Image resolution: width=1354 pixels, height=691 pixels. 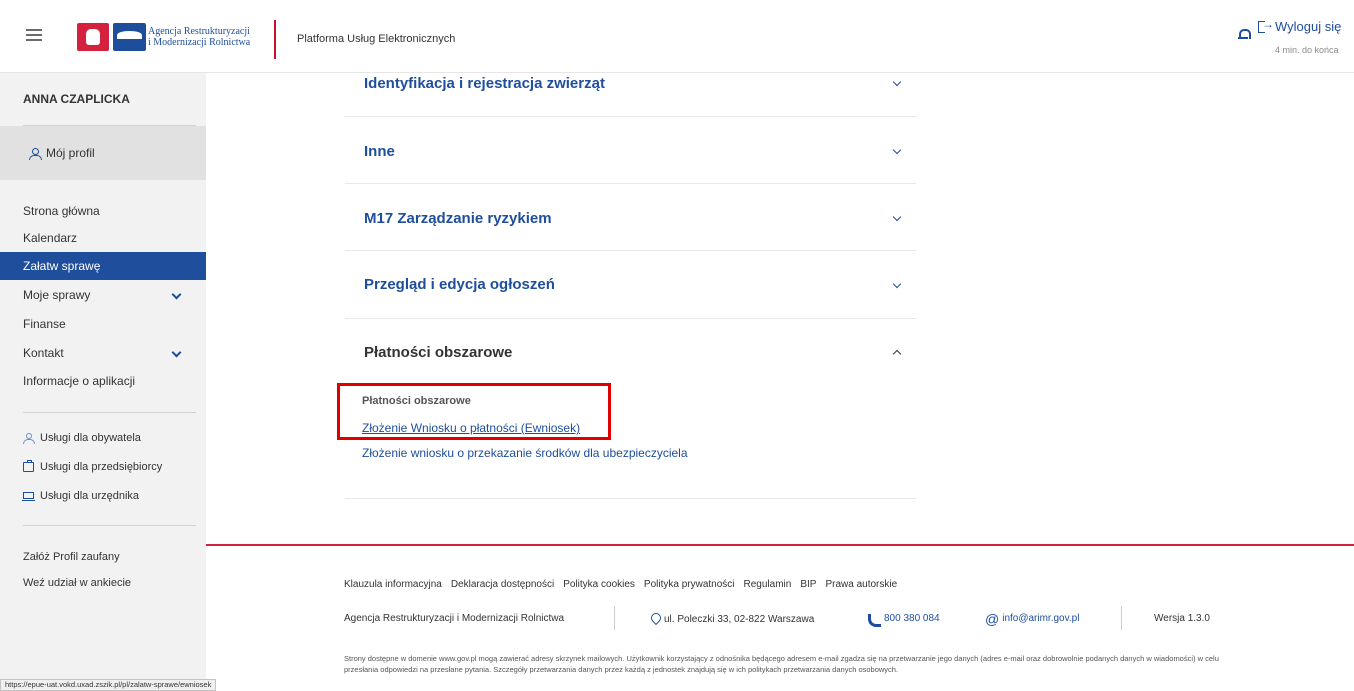 I want to click on logo-text-line1: Agencja Restrukturyzacji, so click(x=199, y=31).